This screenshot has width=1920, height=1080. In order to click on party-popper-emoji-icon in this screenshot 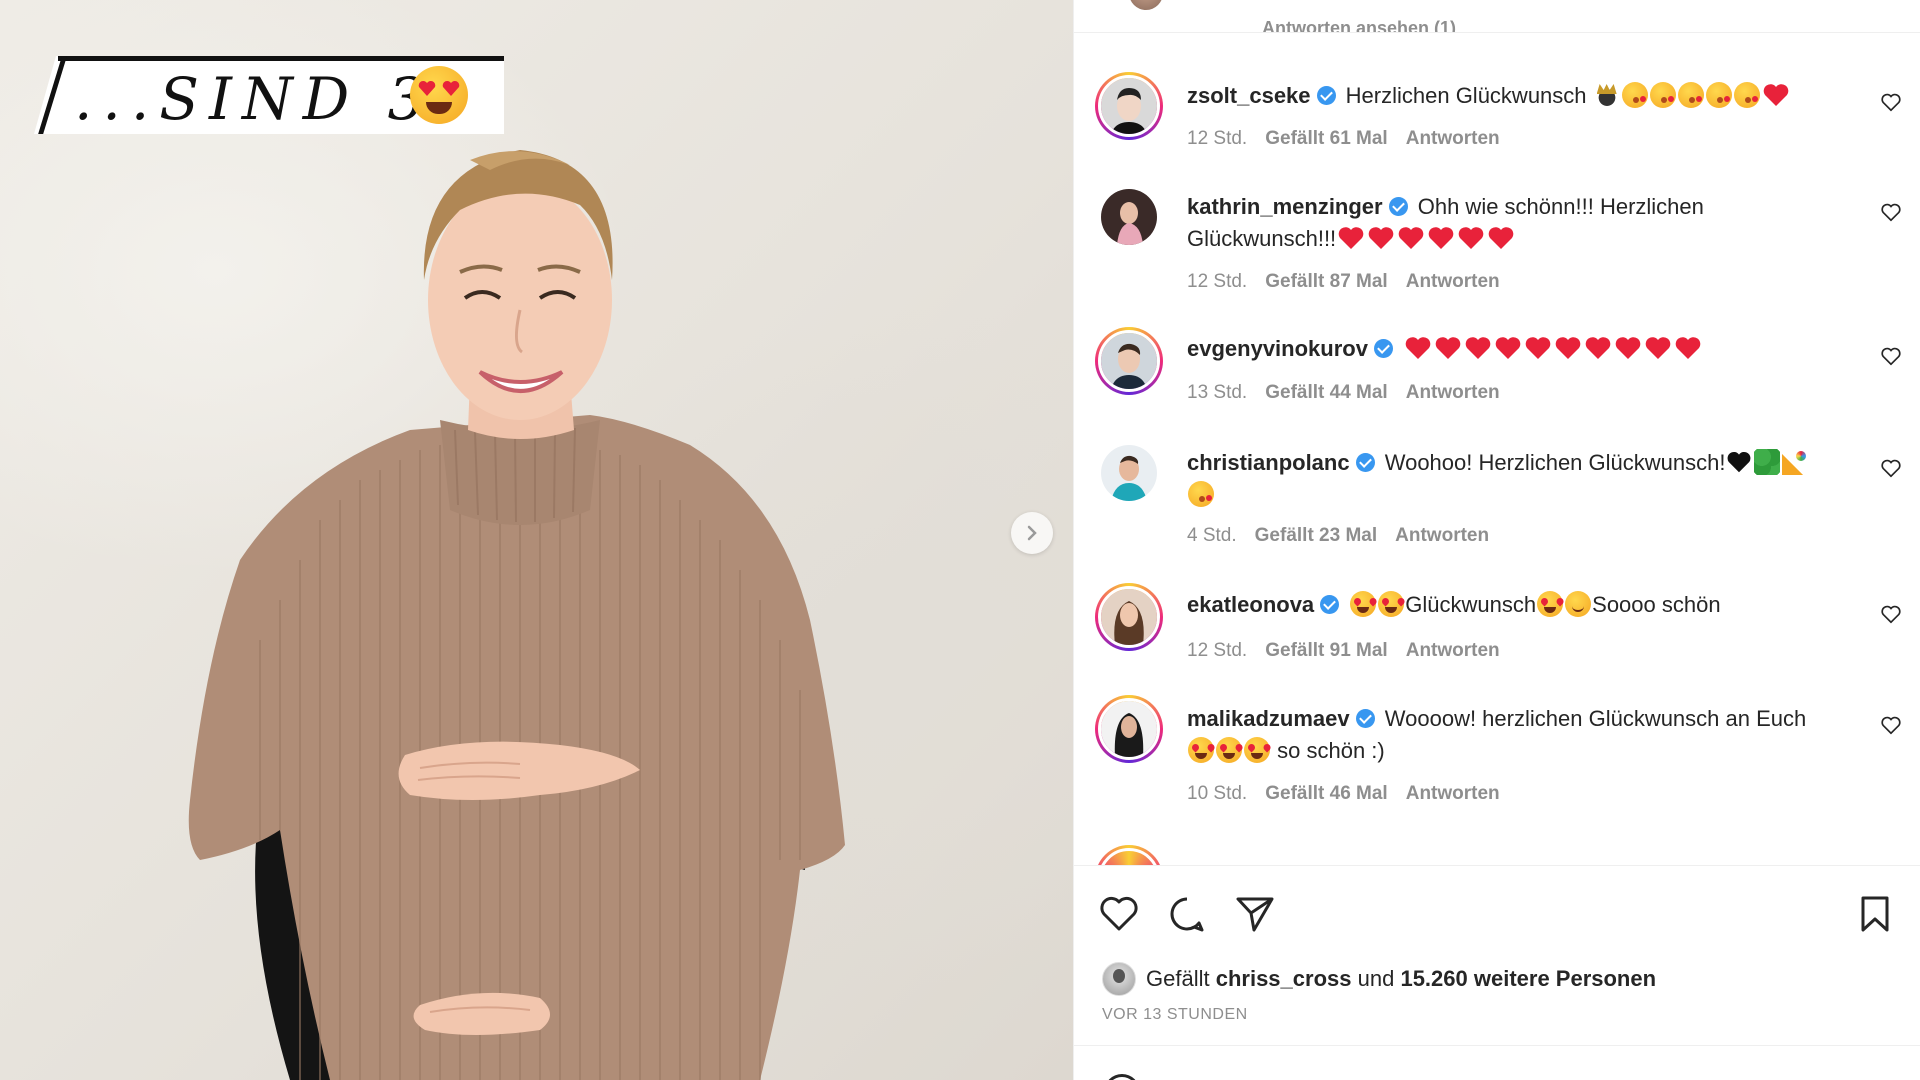, I will do `click(1795, 462)`.